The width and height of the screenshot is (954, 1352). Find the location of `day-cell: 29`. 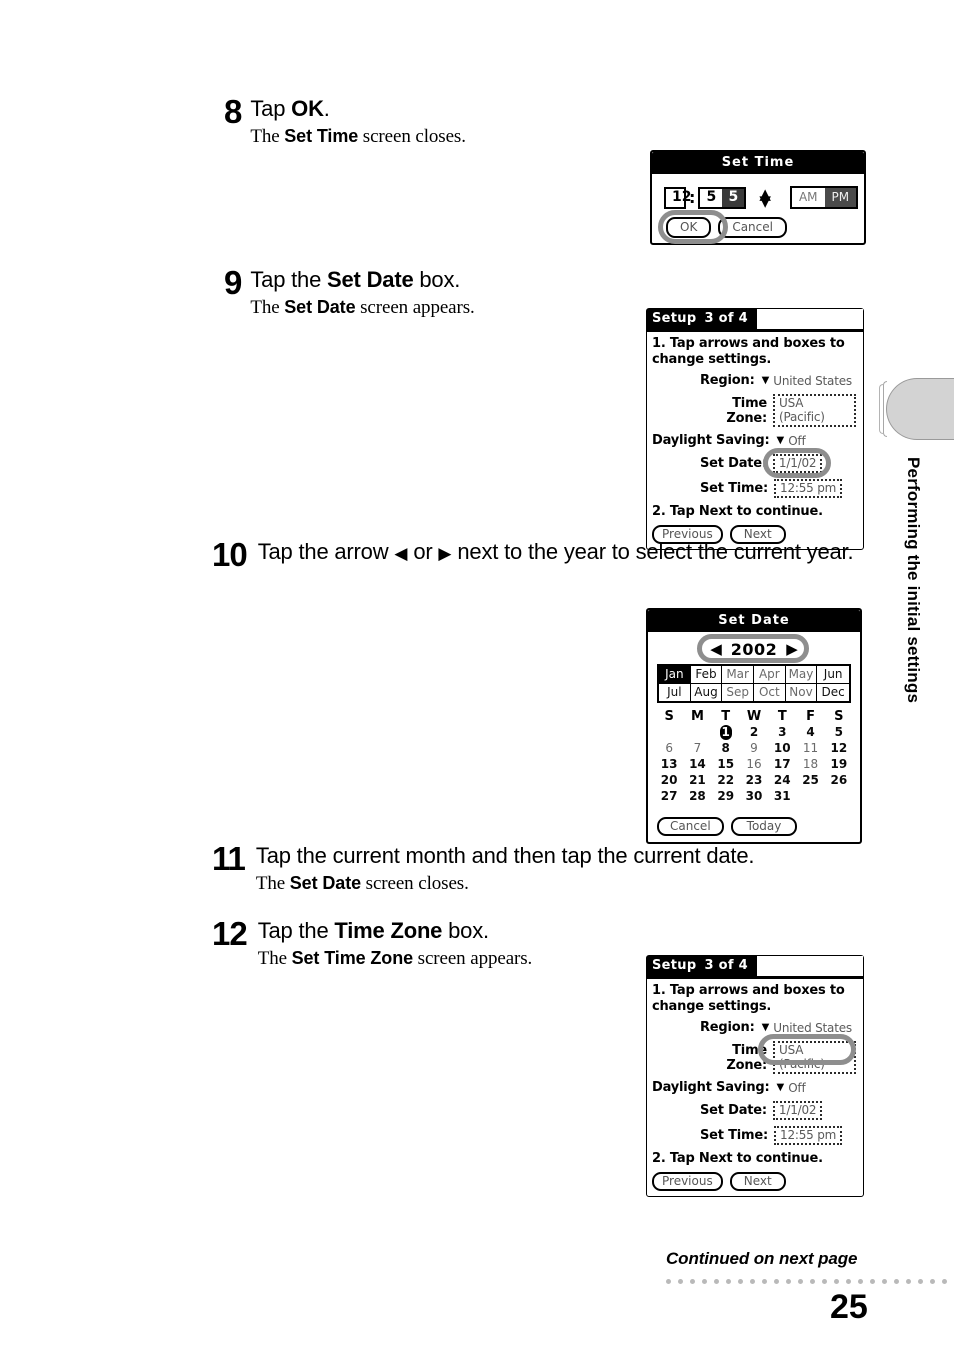

day-cell: 29 is located at coordinates (726, 796).